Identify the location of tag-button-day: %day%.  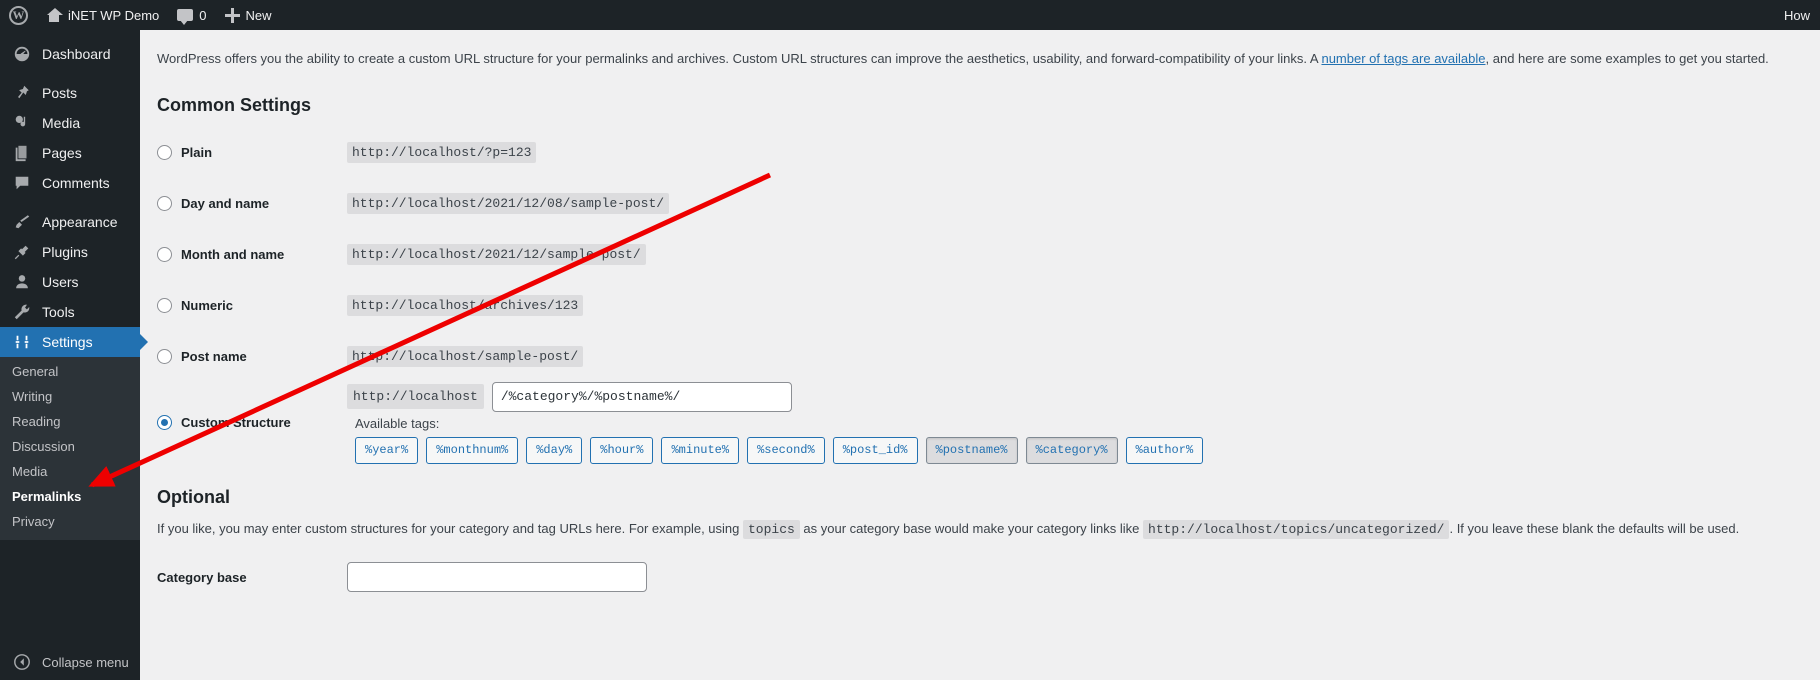
(554, 450).